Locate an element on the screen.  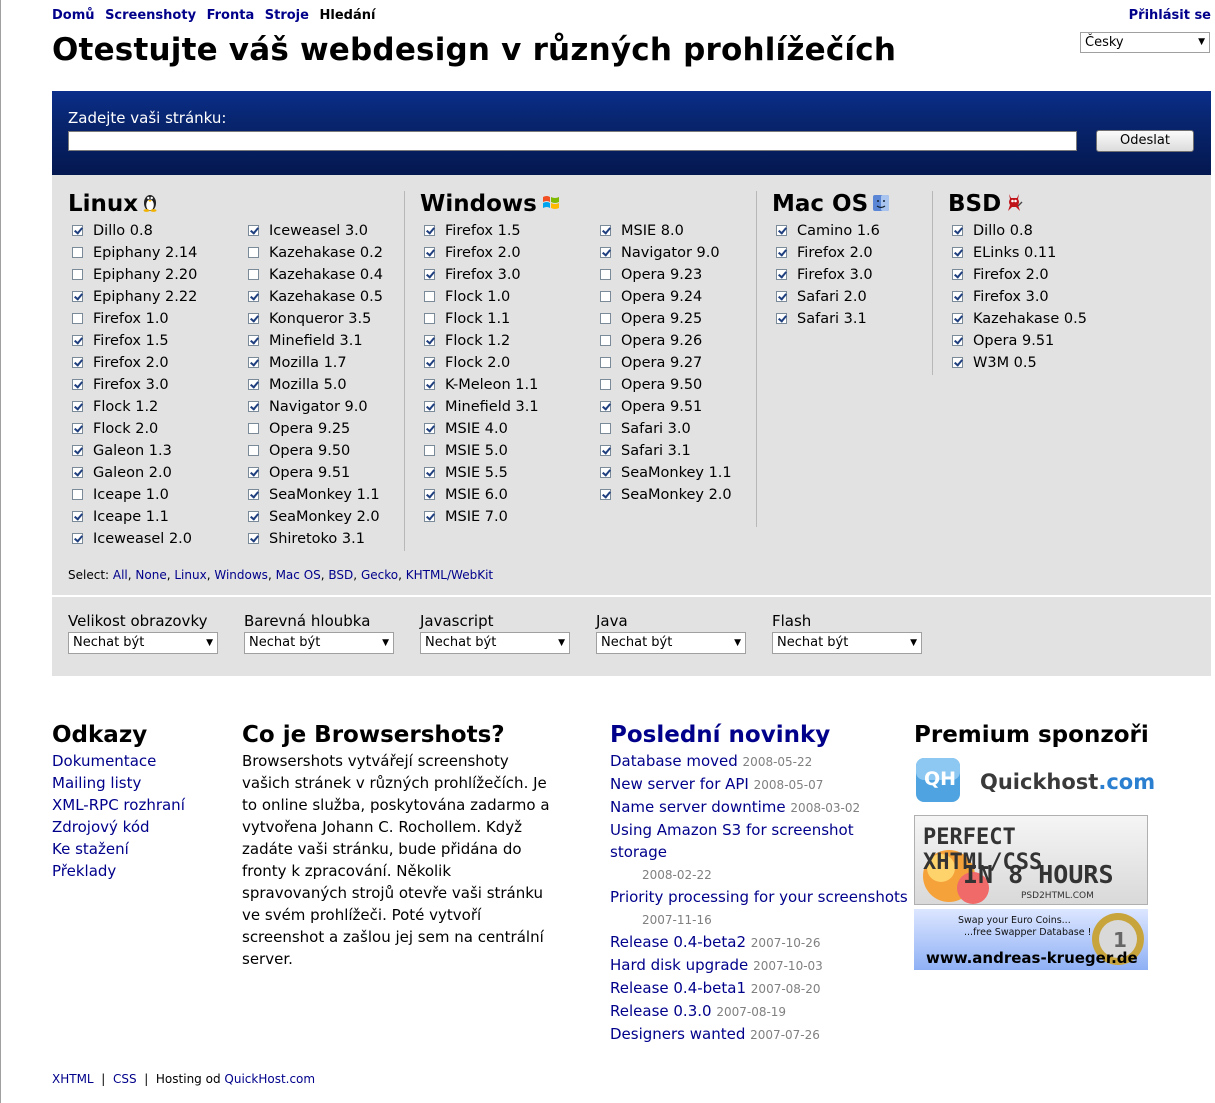
news-title-link: Release 0.4-beta2 is located at coordinates (678, 942).